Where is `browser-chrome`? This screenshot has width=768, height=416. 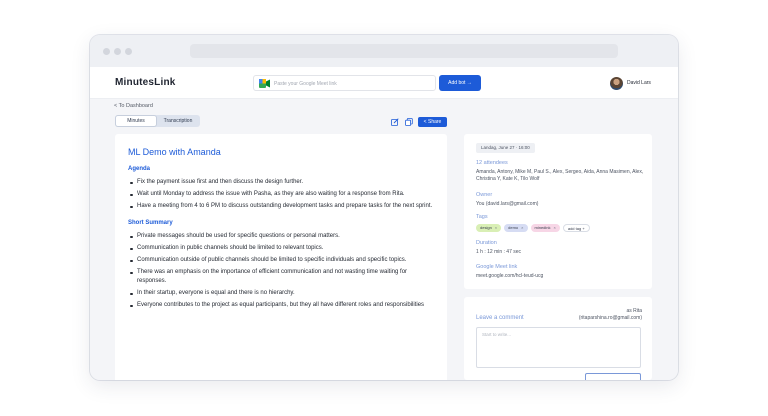
browser-chrome is located at coordinates (384, 51).